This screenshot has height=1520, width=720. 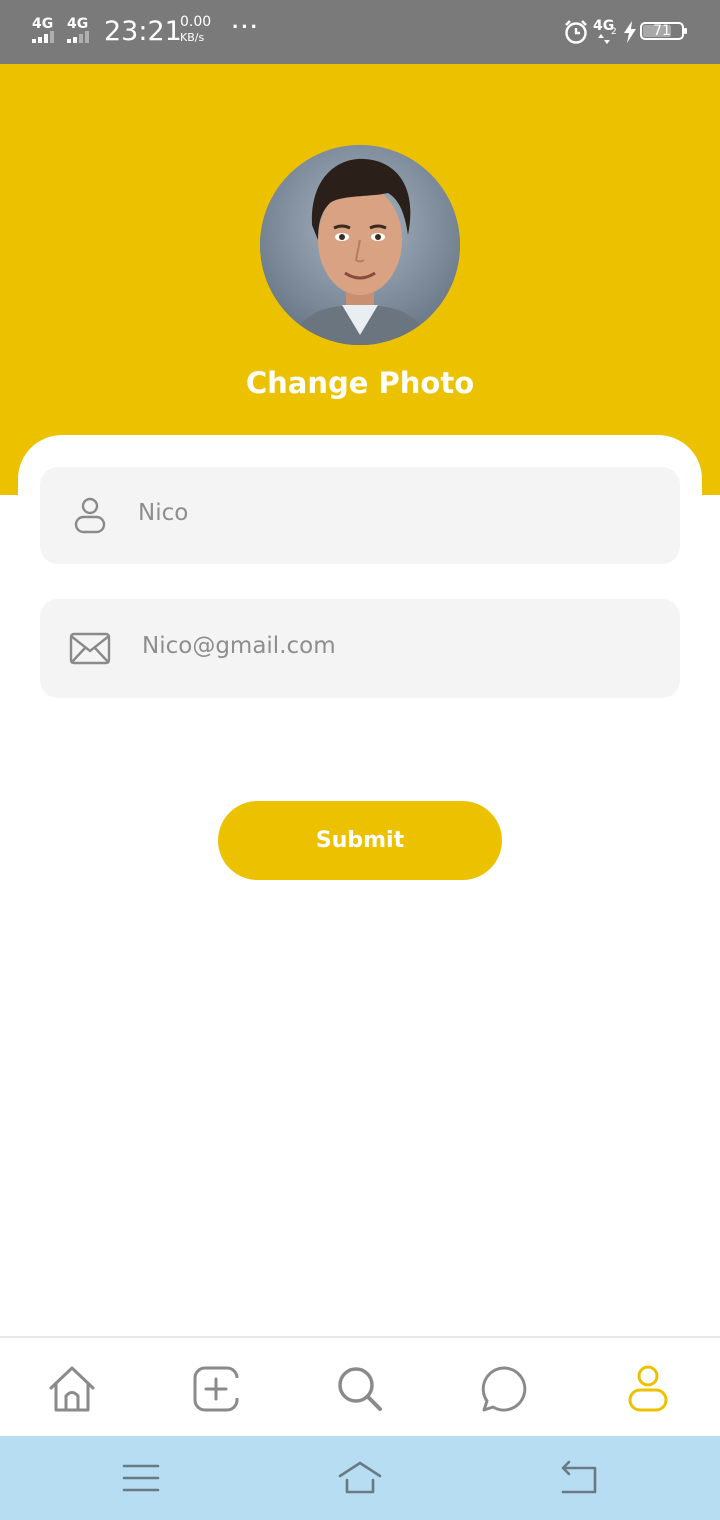 What do you see at coordinates (90, 515) in the screenshot?
I see `user-icon` at bounding box center [90, 515].